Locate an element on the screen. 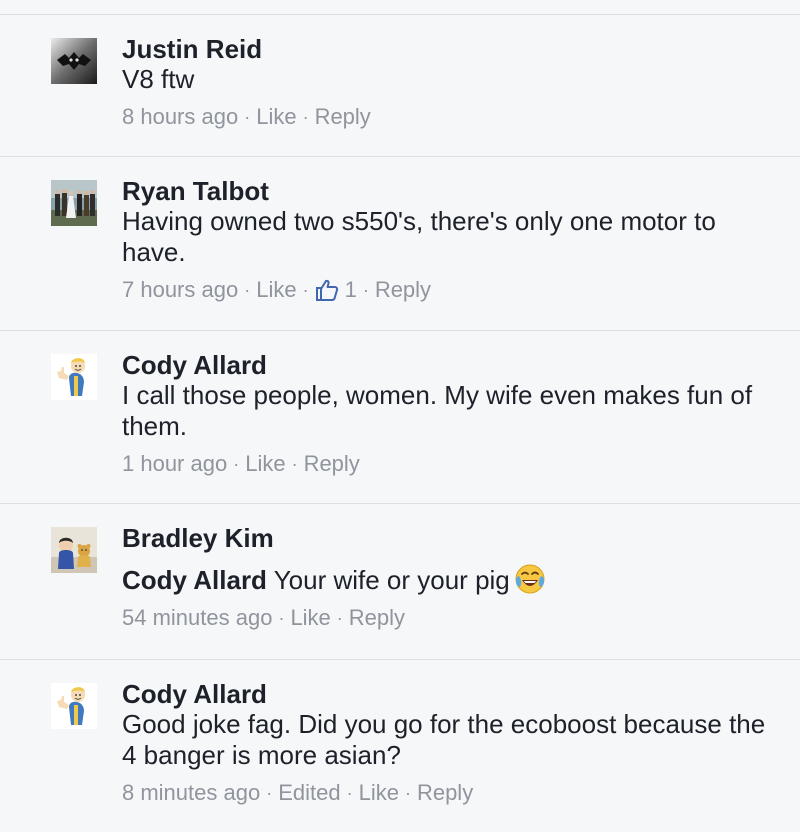 This screenshot has height=832, width=800. comment-meta: 7 hours ago · Like · 1 · Reply is located at coordinates (452, 290).